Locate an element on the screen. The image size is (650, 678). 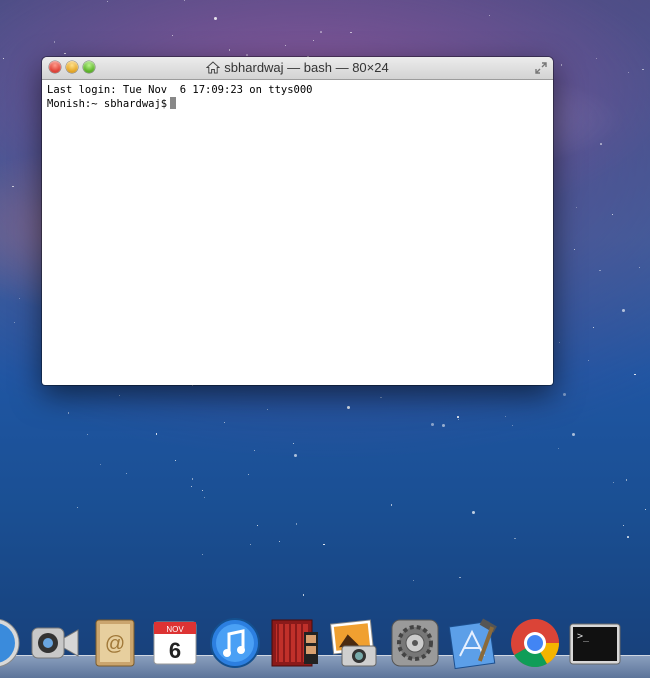
shell-prompt: Monish:~ sbhardwaj$ is located at coordinates (107, 104).